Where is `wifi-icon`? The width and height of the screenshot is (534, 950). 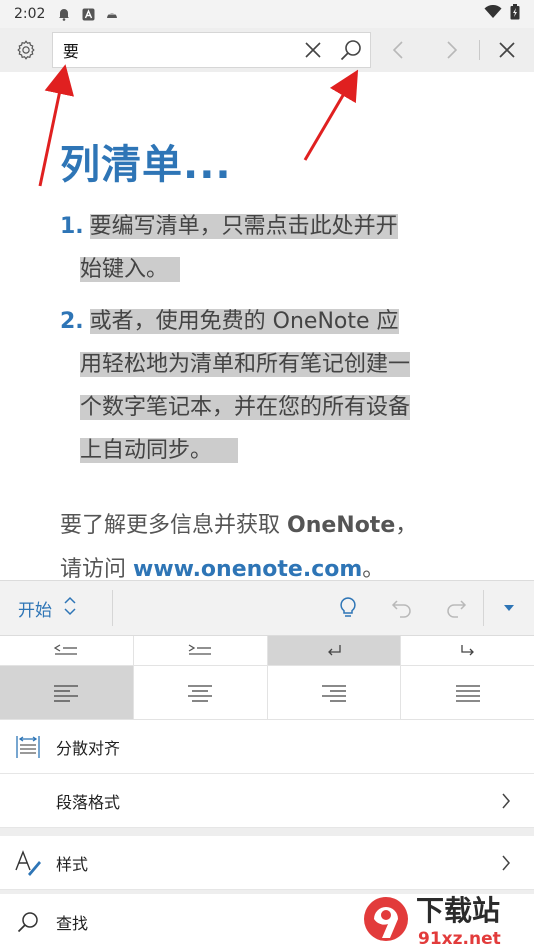 wifi-icon is located at coordinates (493, 13).